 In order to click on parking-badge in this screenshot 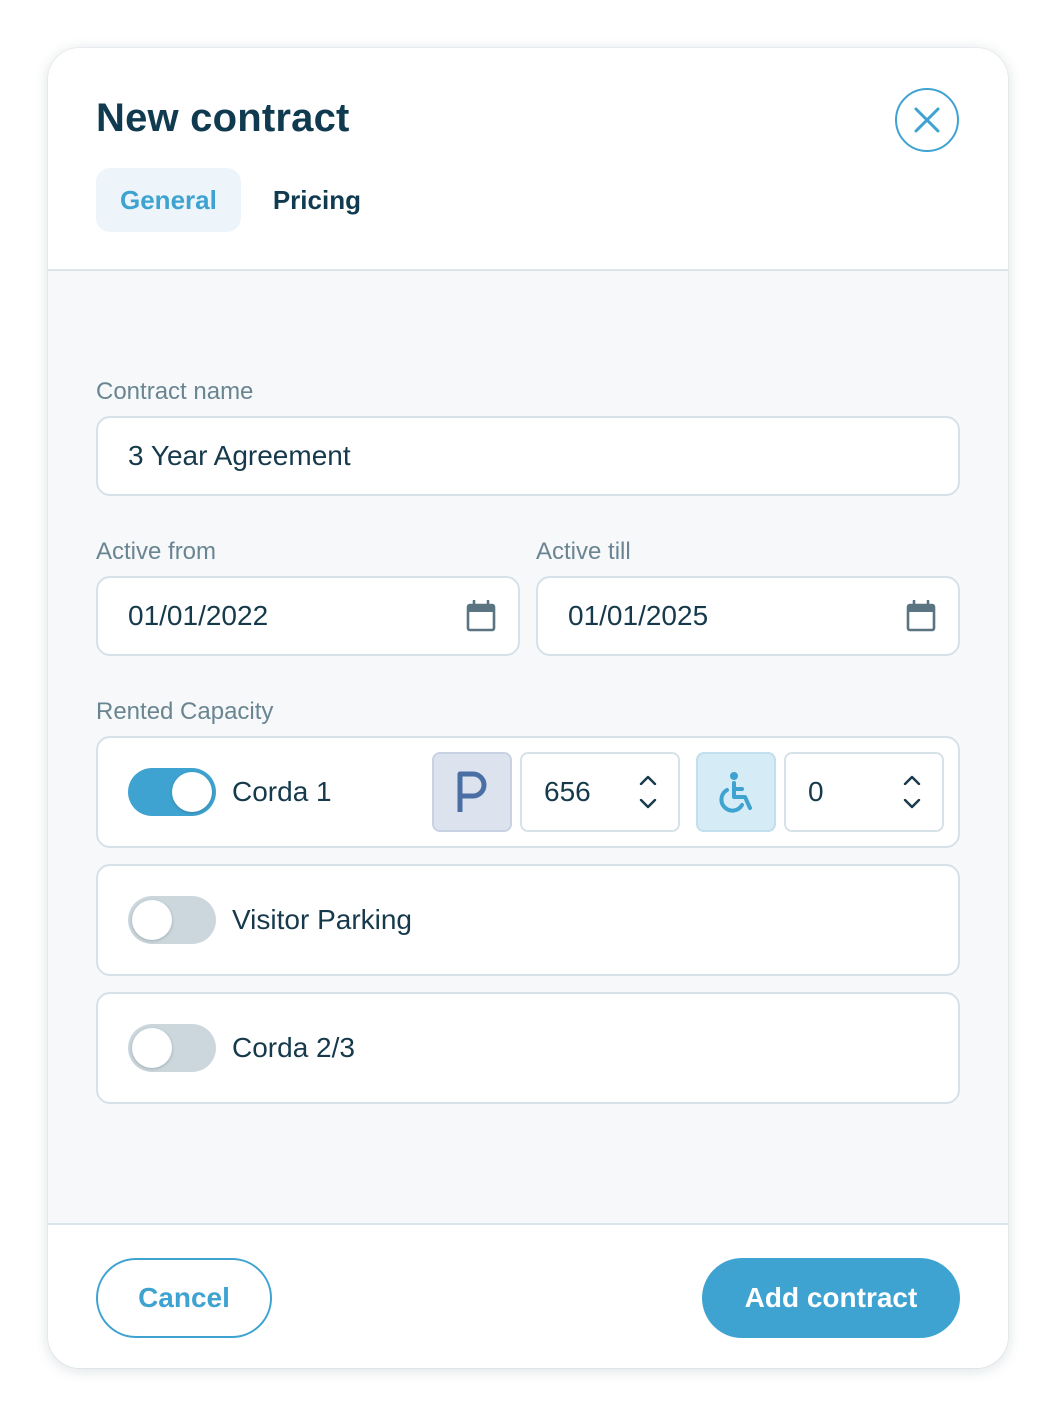, I will do `click(472, 792)`.